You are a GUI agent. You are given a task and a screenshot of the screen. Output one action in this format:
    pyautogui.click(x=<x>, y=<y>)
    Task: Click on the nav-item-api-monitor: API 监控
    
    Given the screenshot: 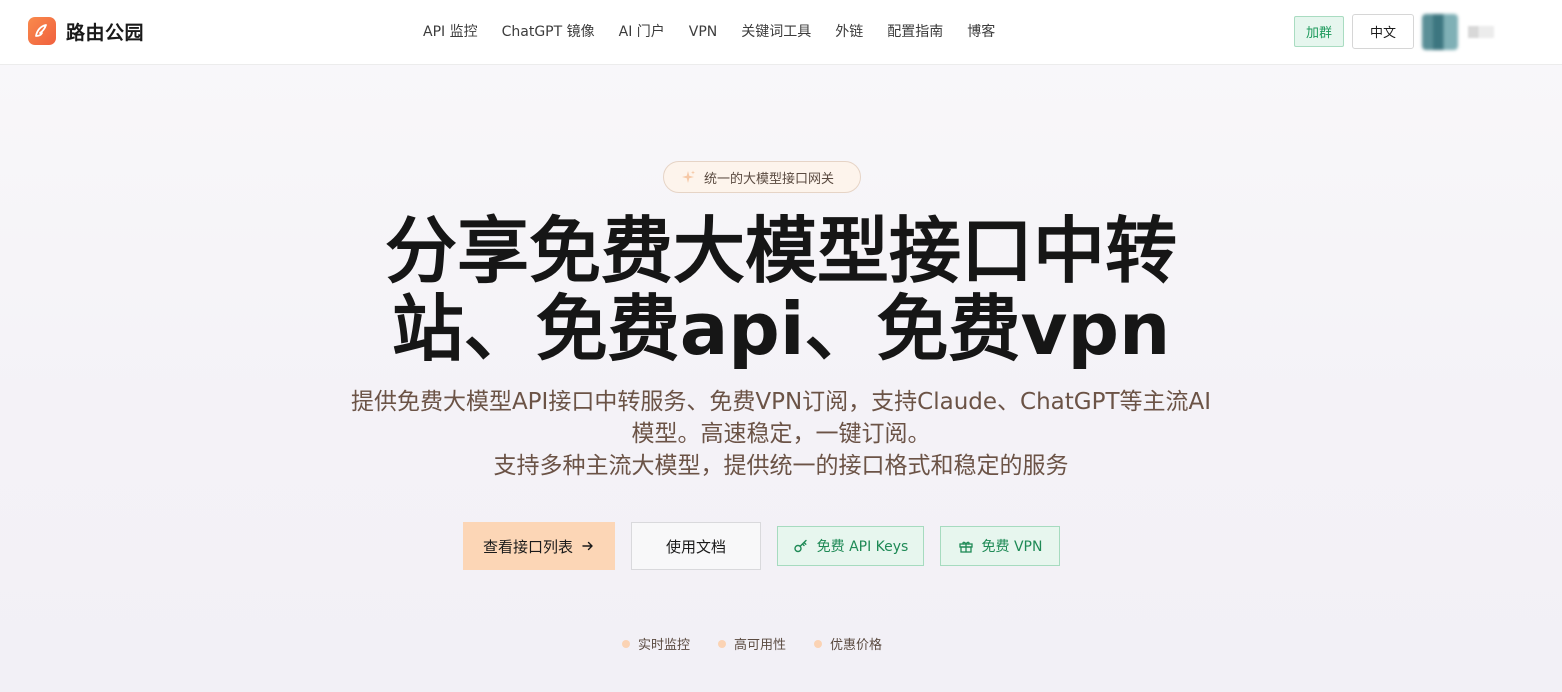 What is the action you would take?
    pyautogui.click(x=450, y=32)
    